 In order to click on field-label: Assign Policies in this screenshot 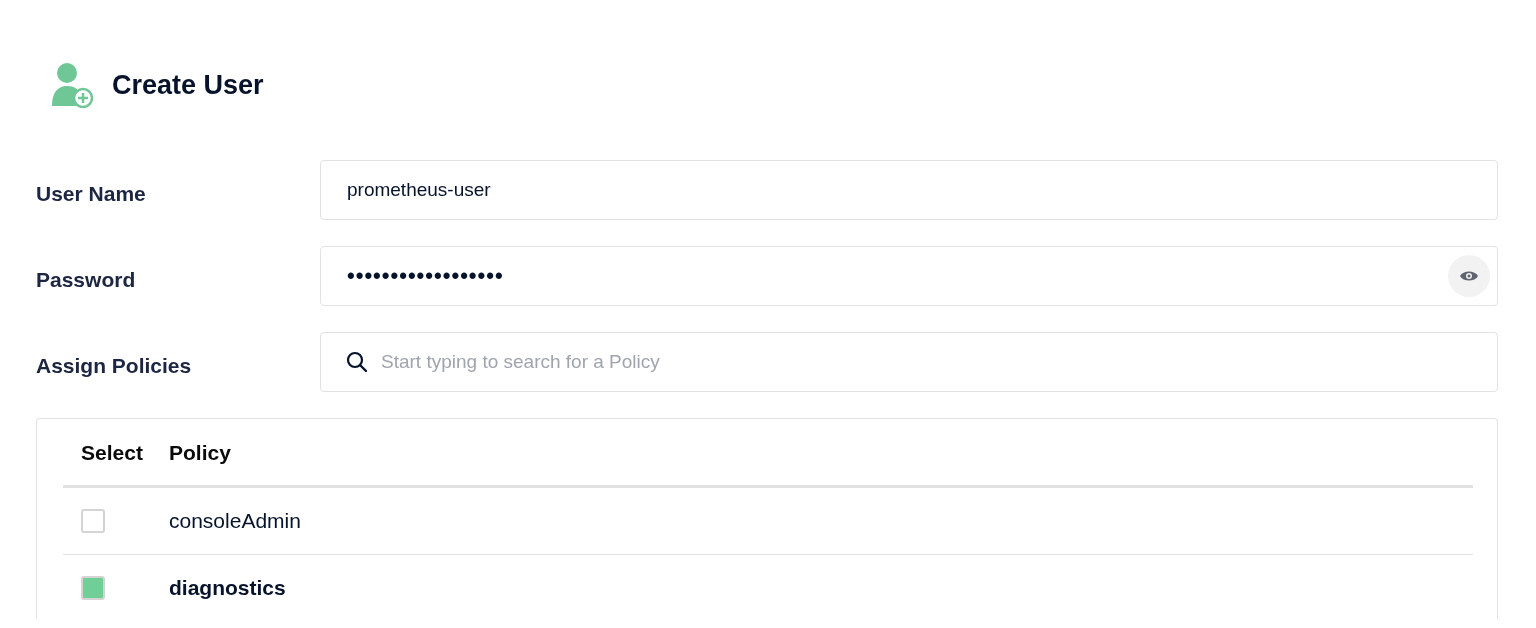, I will do `click(114, 365)`.